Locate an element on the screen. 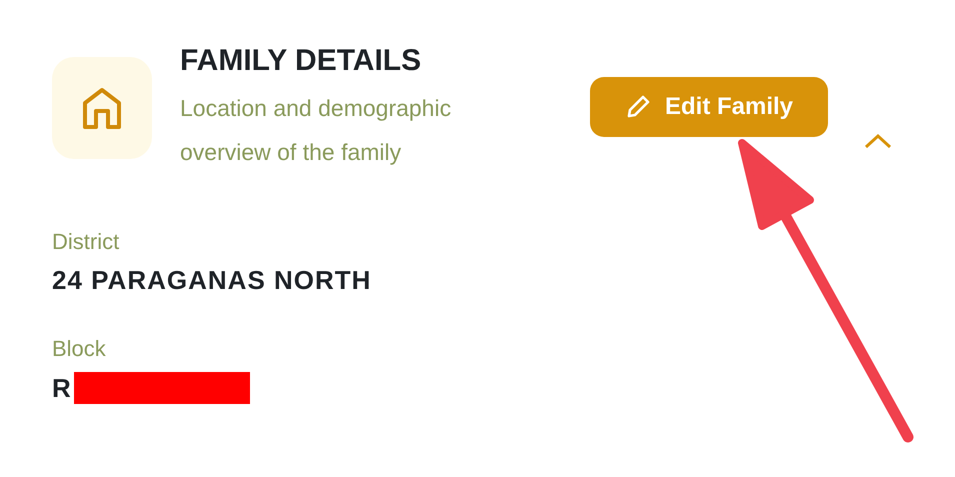 Image resolution: width=955 pixels, height=477 pixels. house-icon is located at coordinates (102, 108).